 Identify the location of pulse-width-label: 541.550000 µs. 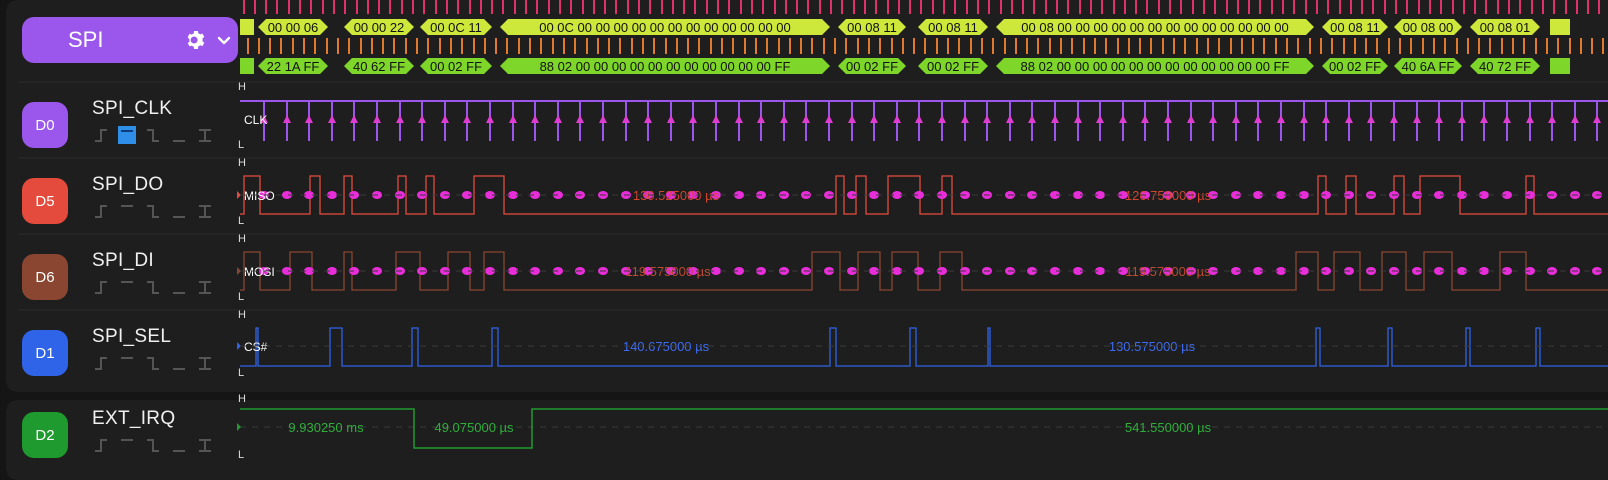
(1168, 427).